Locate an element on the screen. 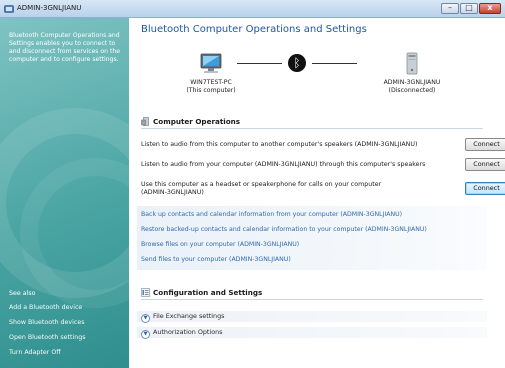  pc-tower-icon is located at coordinates (412, 63).